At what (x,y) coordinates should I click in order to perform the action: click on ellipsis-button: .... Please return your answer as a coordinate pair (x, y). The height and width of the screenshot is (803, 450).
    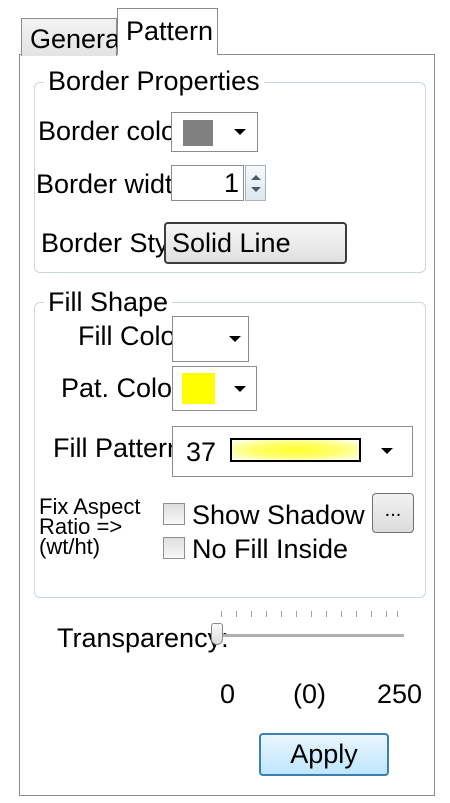
    Looking at the image, I should click on (393, 513).